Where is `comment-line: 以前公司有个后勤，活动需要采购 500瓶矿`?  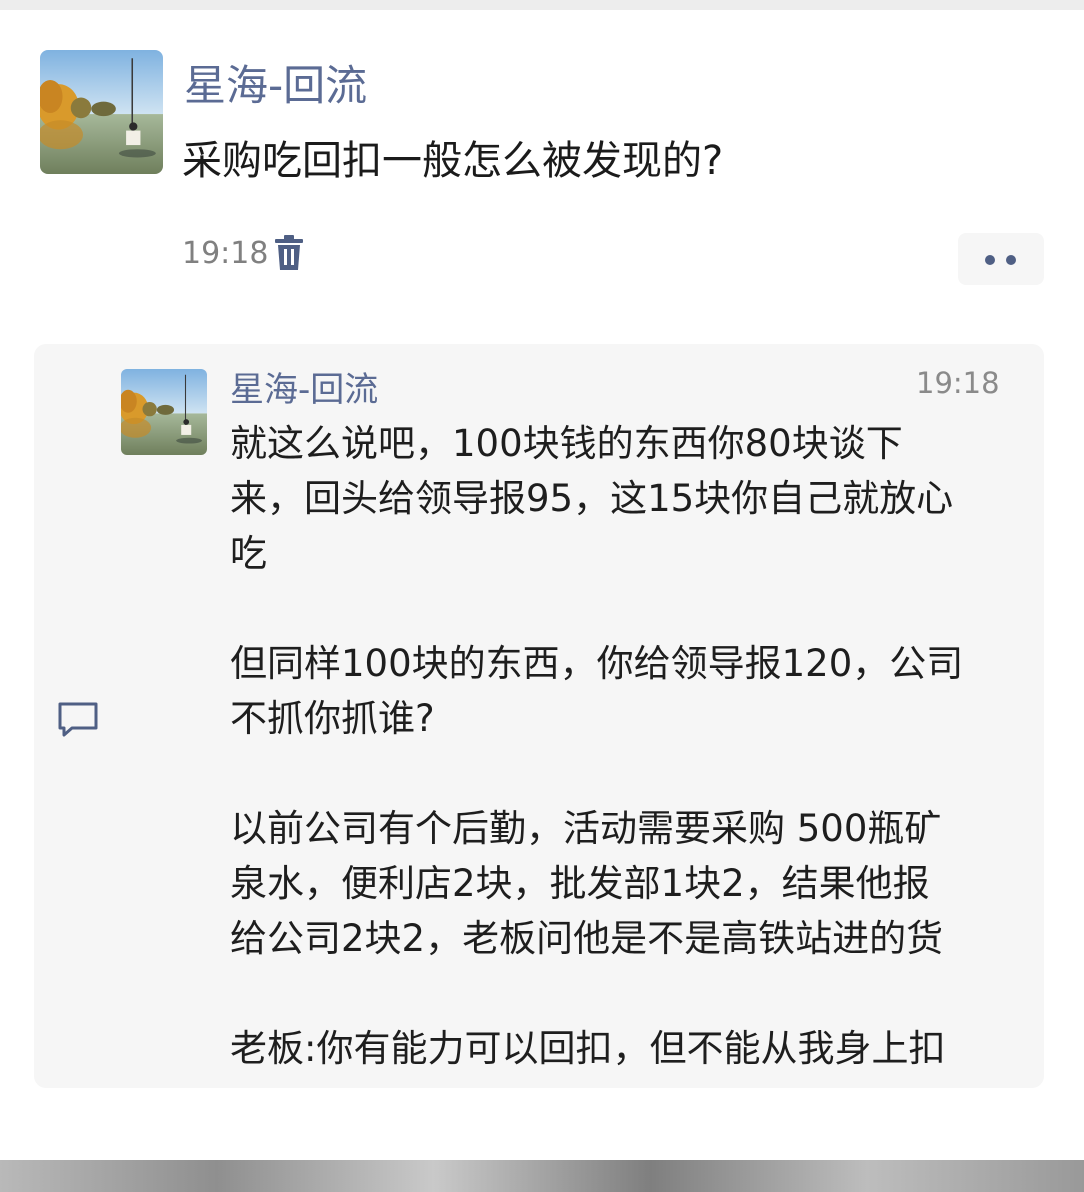
comment-line: 以前公司有个后勤，活动需要采购 500瓶矿 is located at coordinates (586, 828).